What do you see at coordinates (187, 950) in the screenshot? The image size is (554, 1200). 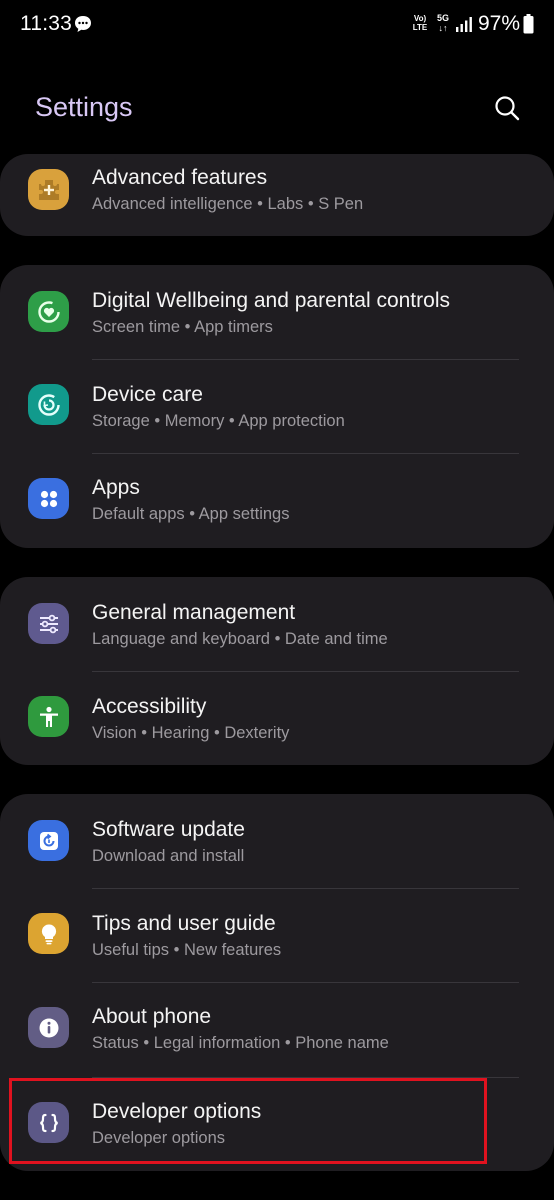 I see `item-subtitle: Useful tips • New features` at bounding box center [187, 950].